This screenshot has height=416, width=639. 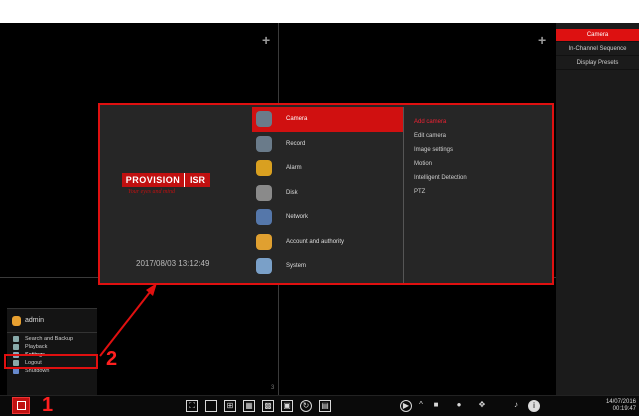 I want to click on submenu-edit-camera: Edit camera, so click(x=479, y=136).